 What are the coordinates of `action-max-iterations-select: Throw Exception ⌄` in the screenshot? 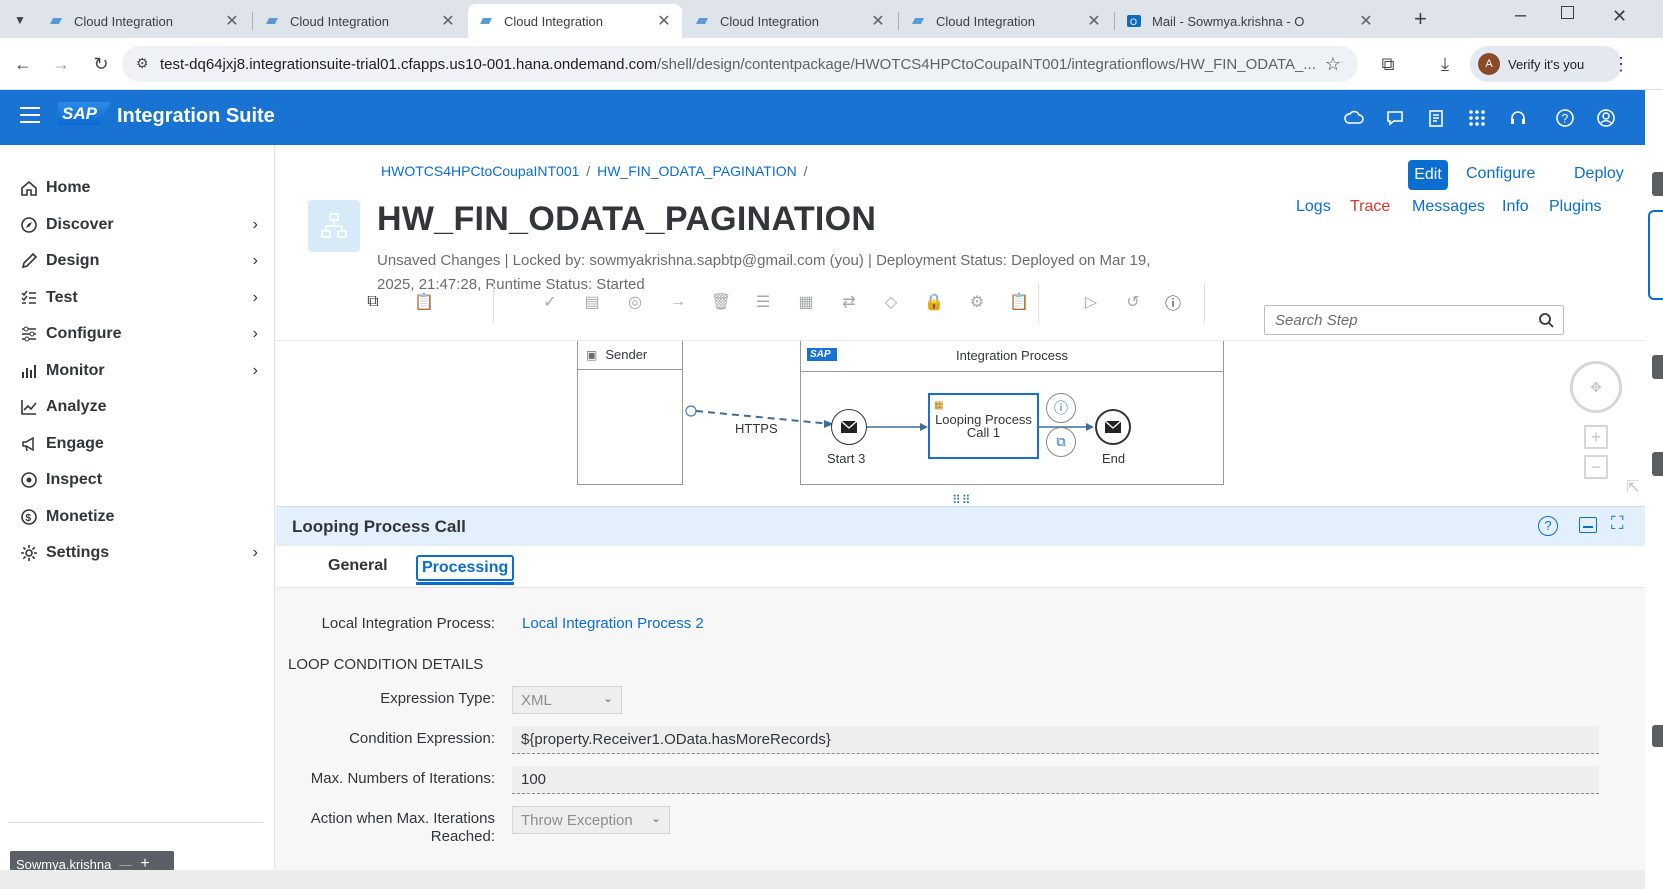 It's located at (591, 820).